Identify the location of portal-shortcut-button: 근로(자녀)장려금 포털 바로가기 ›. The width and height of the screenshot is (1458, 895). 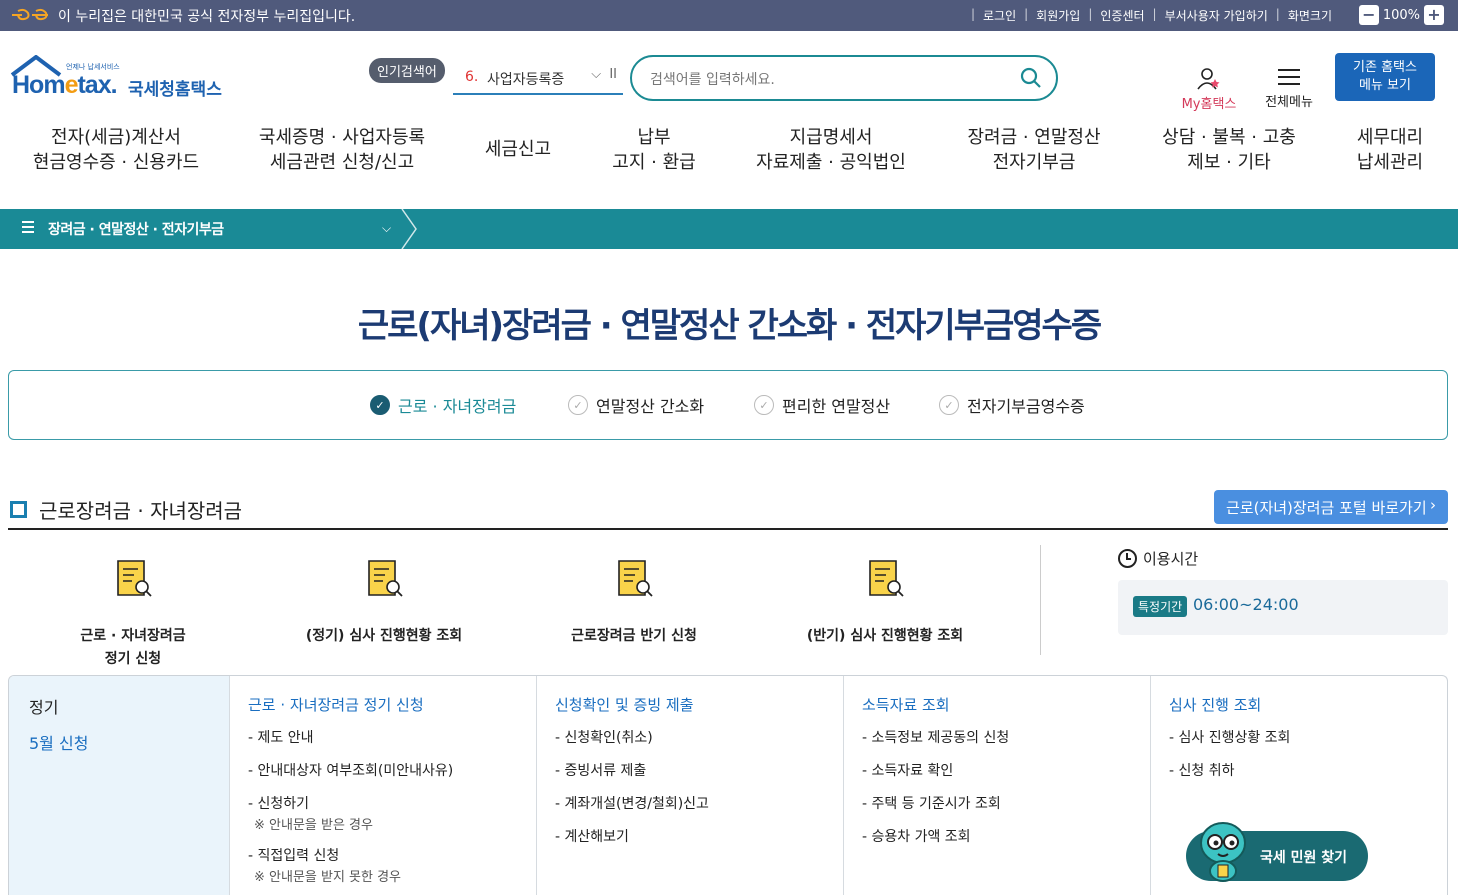
(1331, 507).